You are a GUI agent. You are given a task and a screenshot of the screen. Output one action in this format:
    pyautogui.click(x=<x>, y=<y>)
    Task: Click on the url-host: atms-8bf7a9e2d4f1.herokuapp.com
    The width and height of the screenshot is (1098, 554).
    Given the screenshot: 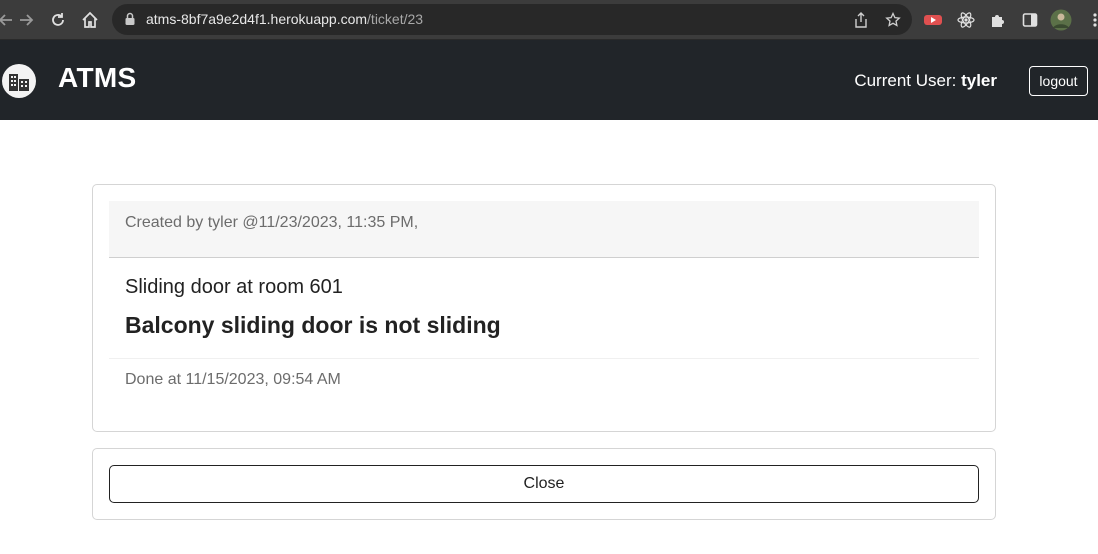 What is the action you would take?
    pyautogui.click(x=257, y=19)
    